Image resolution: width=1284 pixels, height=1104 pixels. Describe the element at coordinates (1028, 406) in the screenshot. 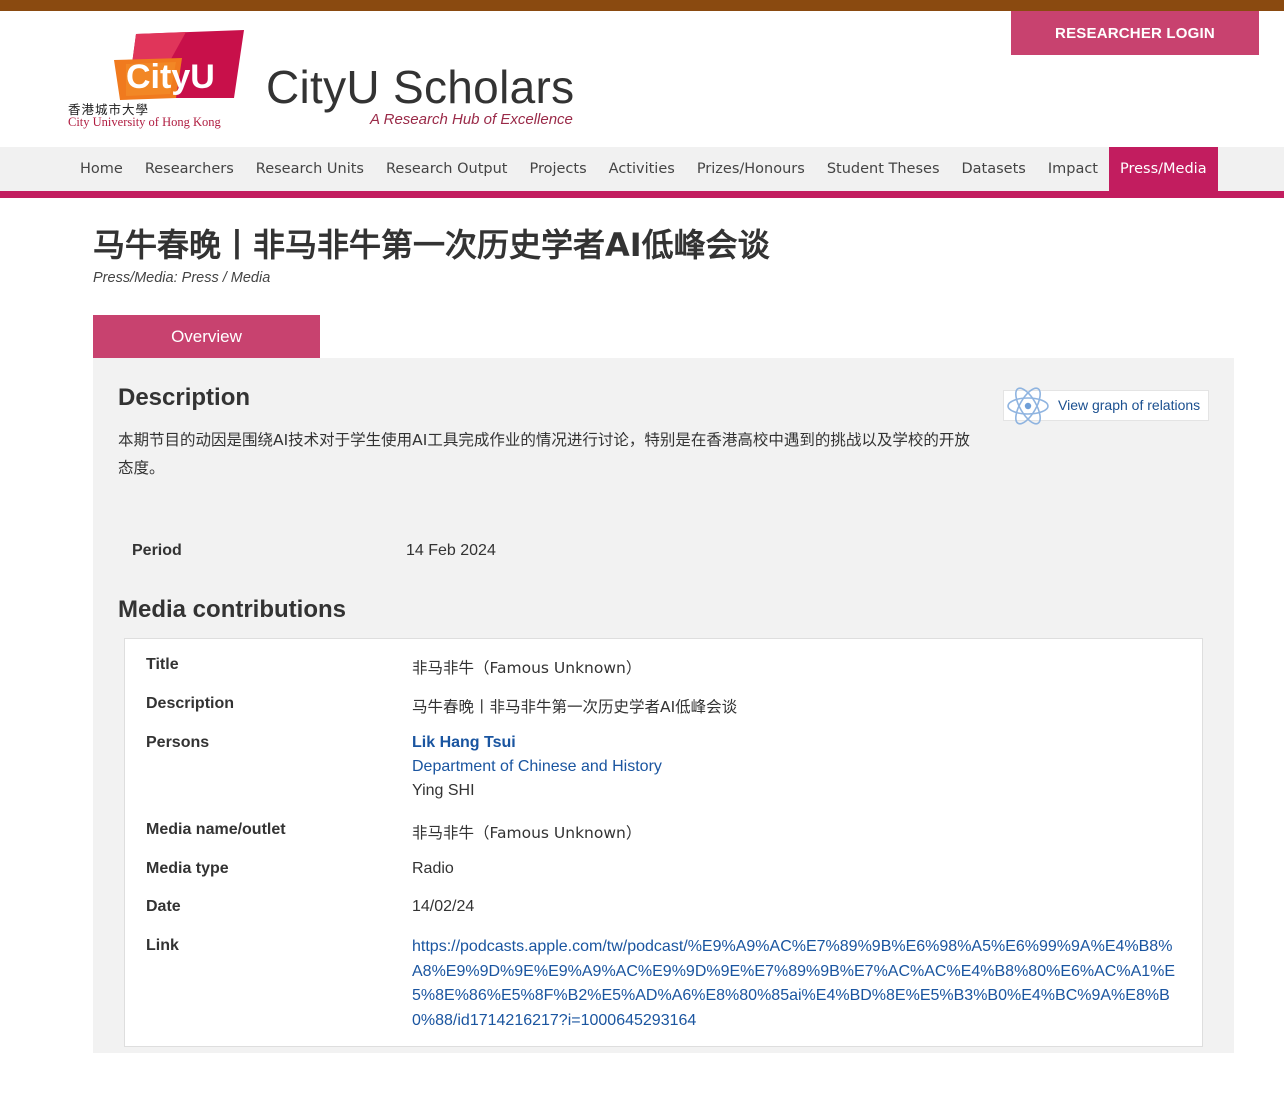

I see `atom-icon` at that location.